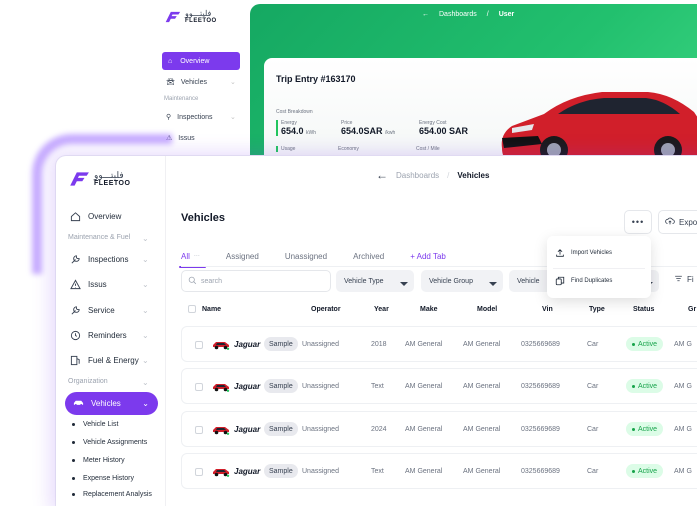 The height and width of the screenshot is (506, 697). What do you see at coordinates (108, 238) in the screenshot?
I see `section-maintenance-fuel: Maintenance & Fuel ⌄` at bounding box center [108, 238].